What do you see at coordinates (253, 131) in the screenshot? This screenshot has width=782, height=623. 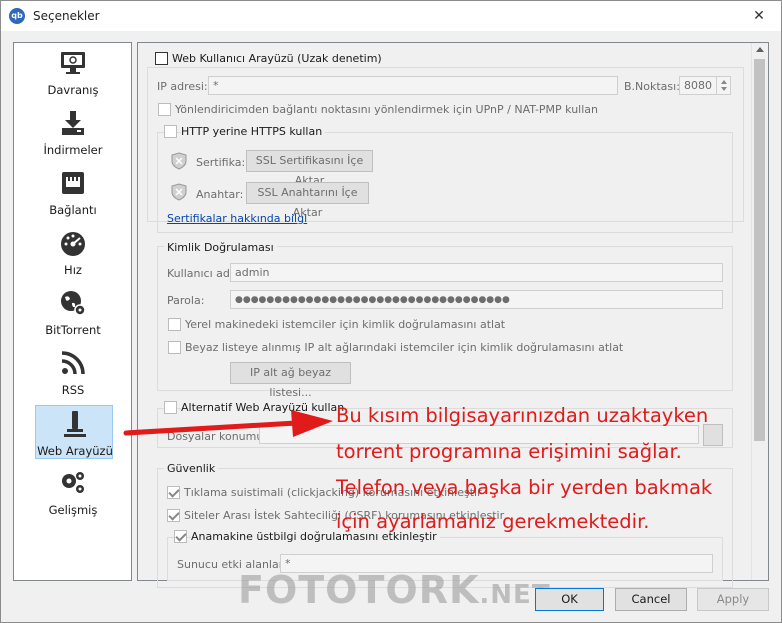 I see `https-label: HTTP yerine HTTPS kullan` at bounding box center [253, 131].